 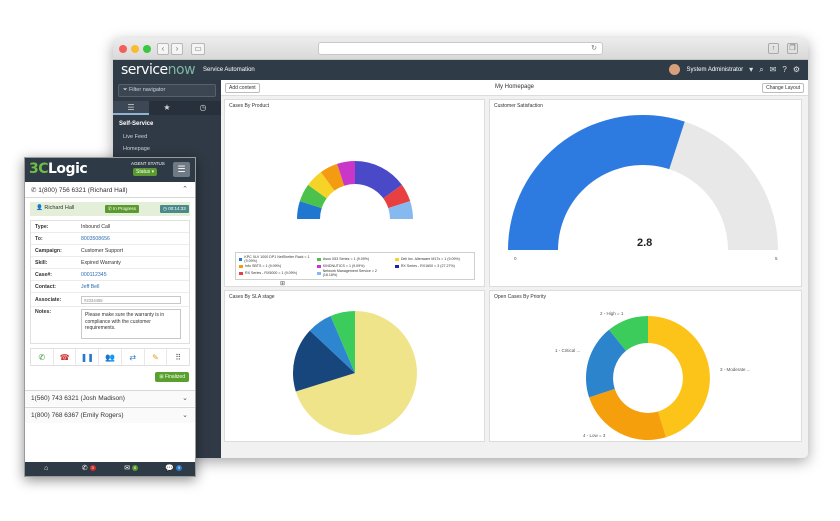 What do you see at coordinates (167, 90) in the screenshot?
I see `filter-navigator-input: ⏷ Filter navigator` at bounding box center [167, 90].